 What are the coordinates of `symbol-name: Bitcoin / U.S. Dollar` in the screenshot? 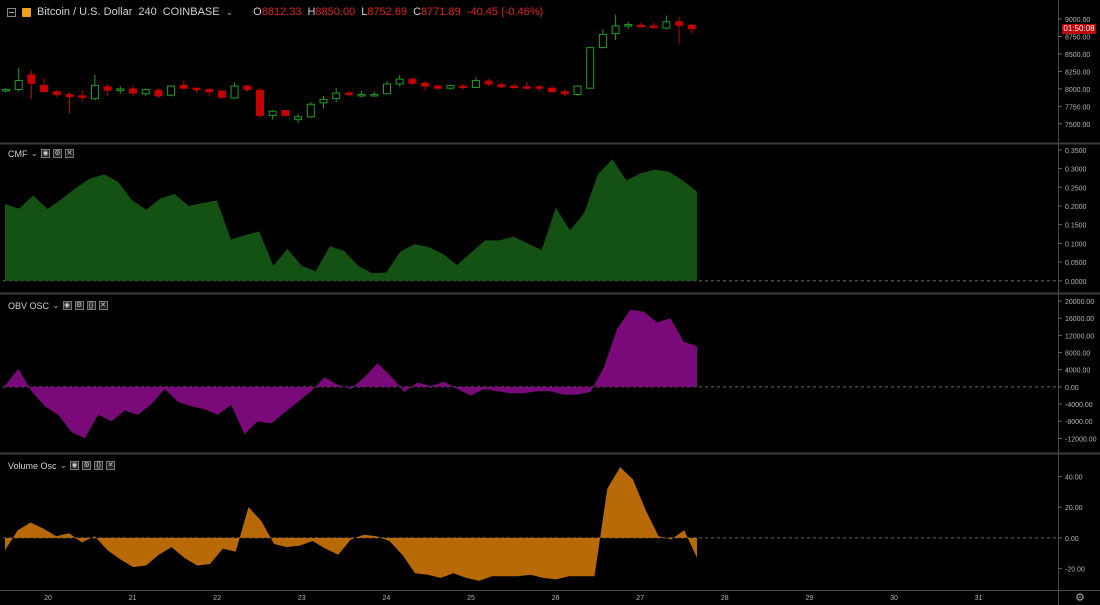 It's located at (84, 12).